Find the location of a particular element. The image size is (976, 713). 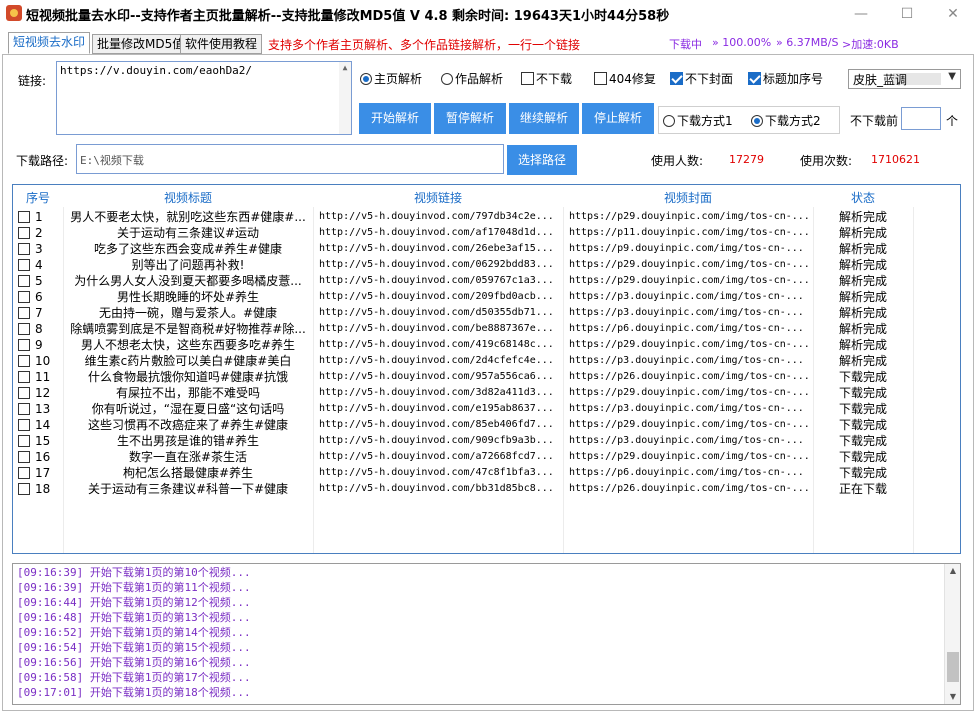

column-header-index: 序号 is located at coordinates (38, 197).